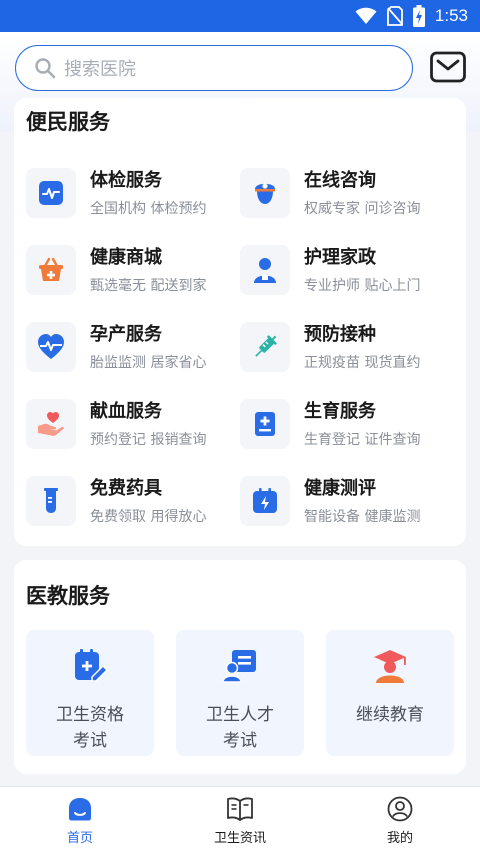  Describe the element at coordinates (239, 838) in the screenshot. I see `nav-label: 卫生资讯` at that location.